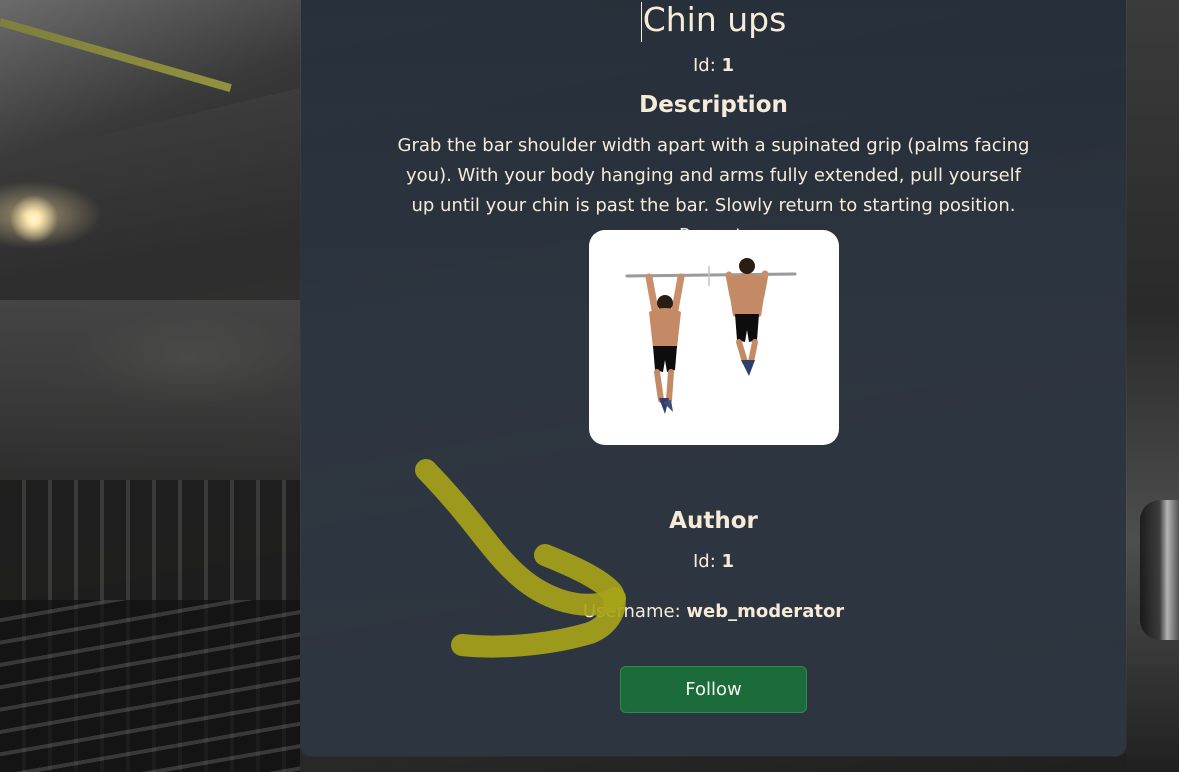 This screenshot has height=772, width=1179. What do you see at coordinates (704, 561) in the screenshot?
I see `author-id-label: Id:` at bounding box center [704, 561].